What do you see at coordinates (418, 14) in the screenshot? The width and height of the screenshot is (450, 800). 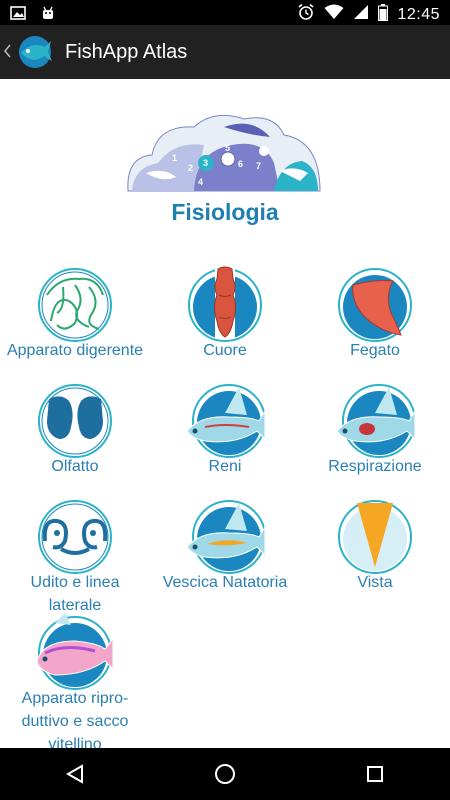 I see `status-time: 12:45` at bounding box center [418, 14].